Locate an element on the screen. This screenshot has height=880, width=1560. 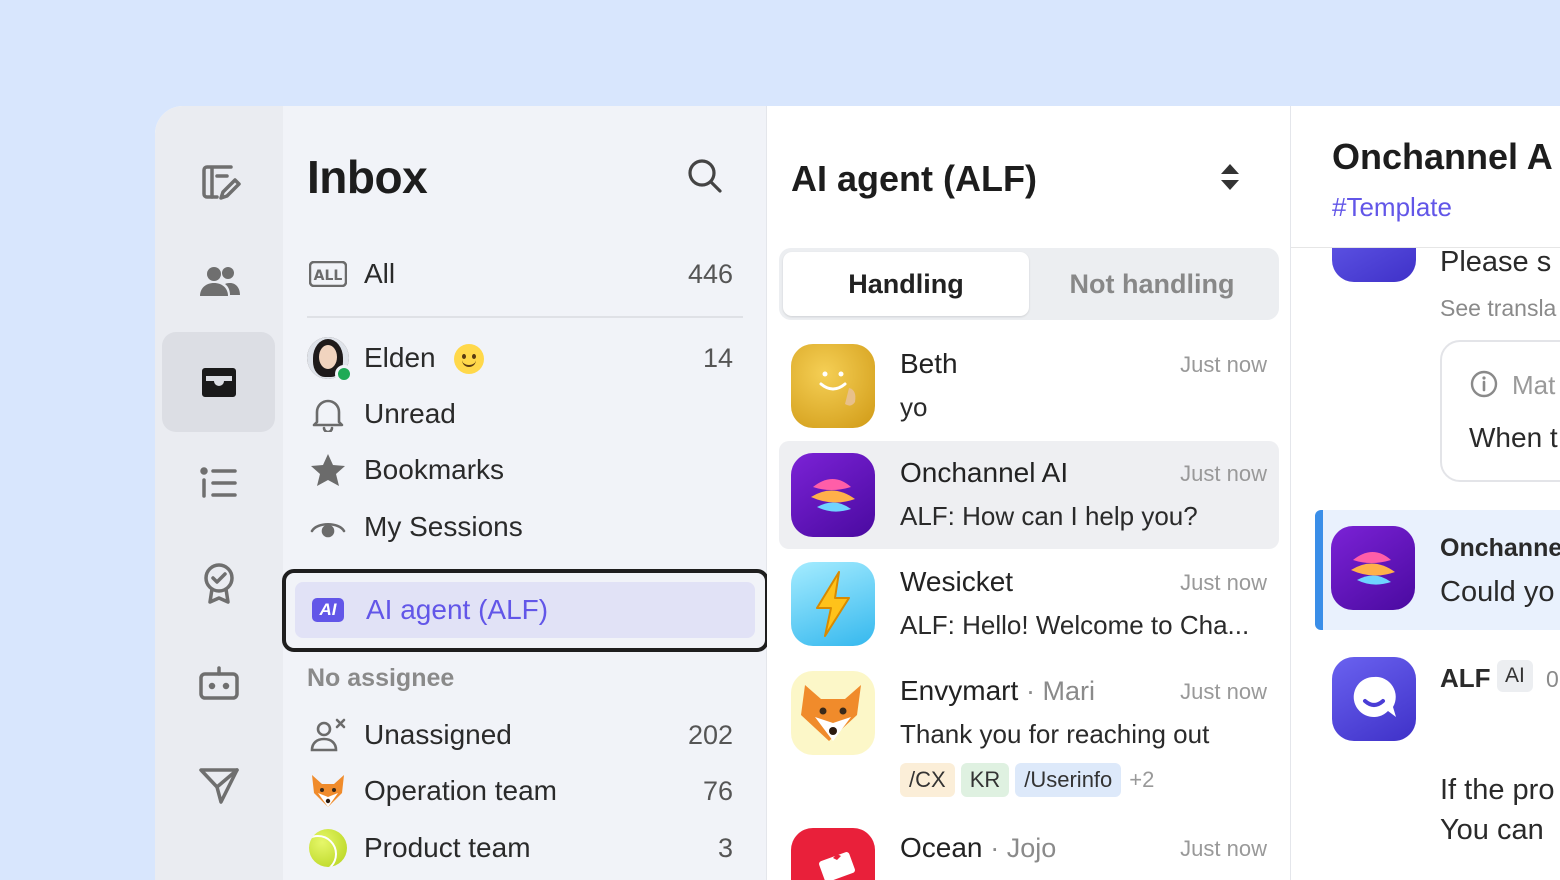
tag-chip: KR is located at coordinates (985, 780).